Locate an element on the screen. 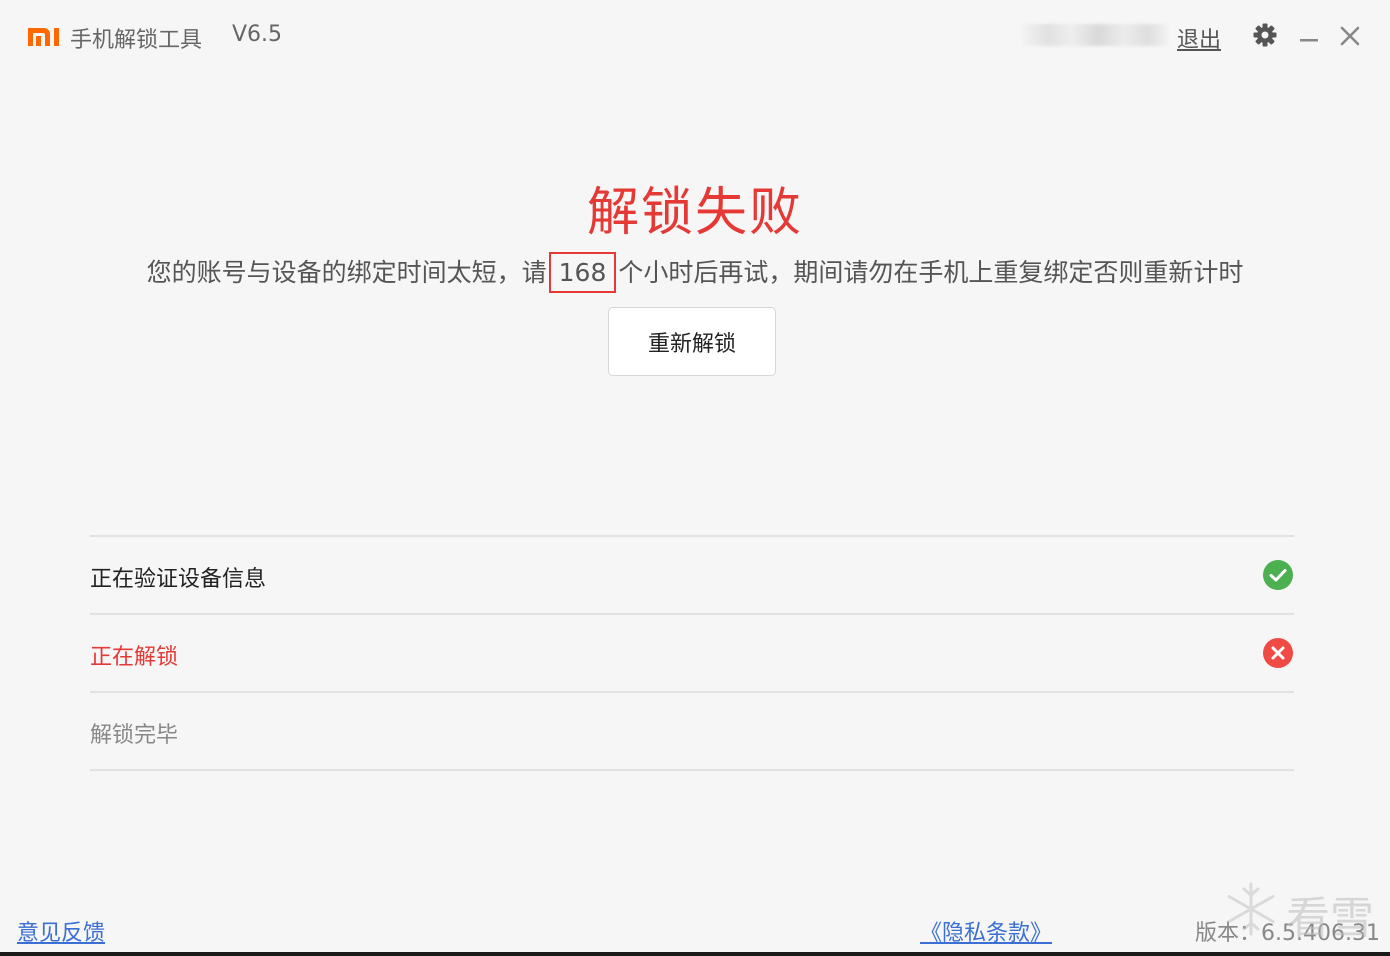 This screenshot has width=1390, height=956. wait-hours-value: 168 is located at coordinates (582, 272).